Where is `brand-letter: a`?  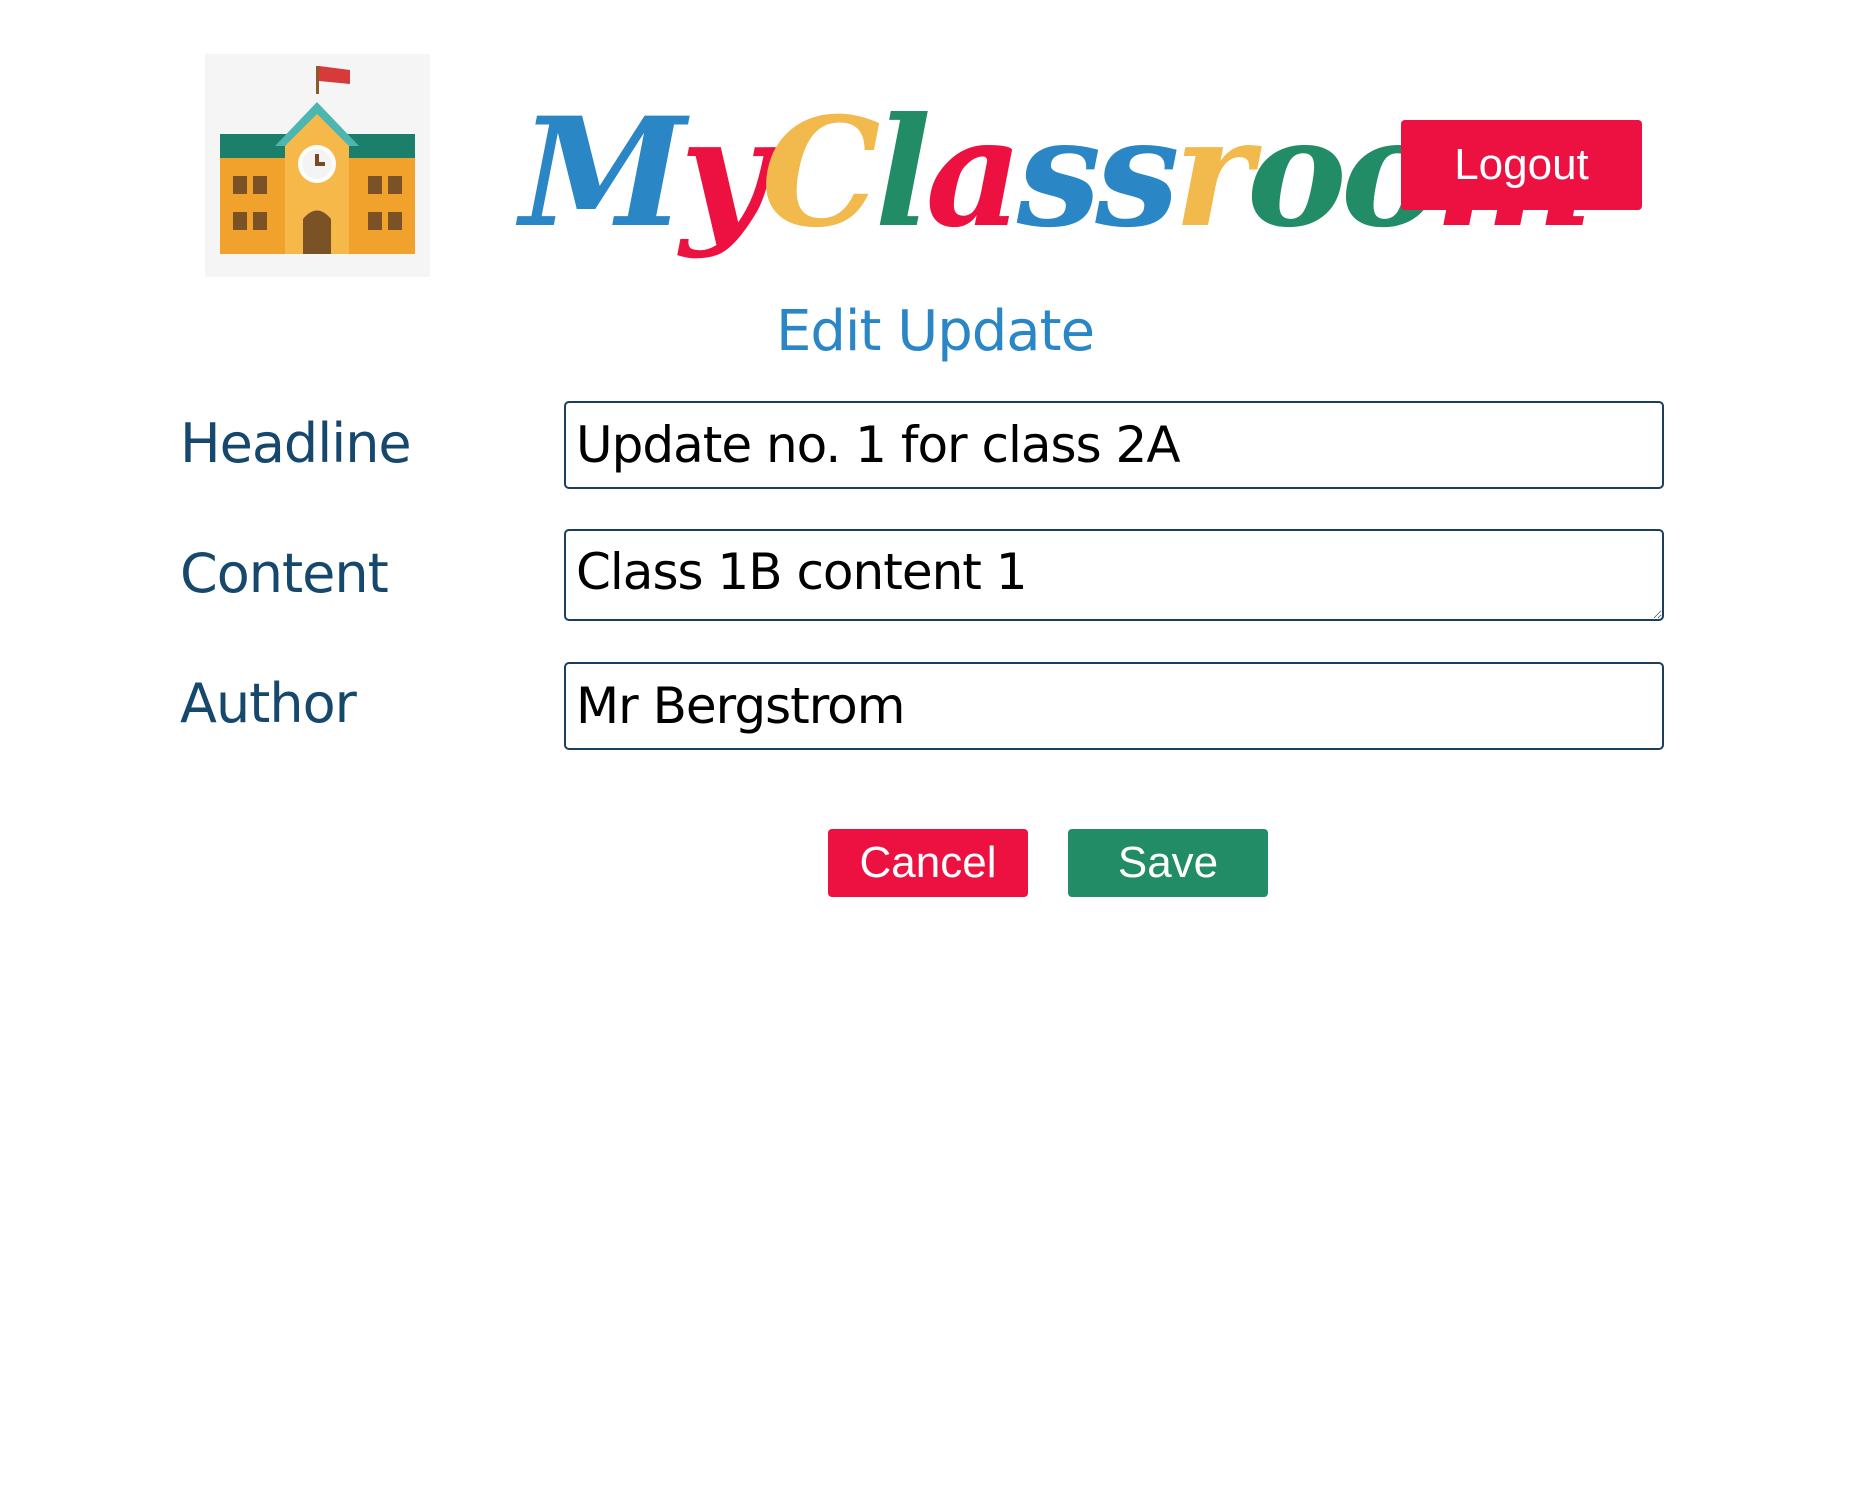 brand-letter: a is located at coordinates (974, 173).